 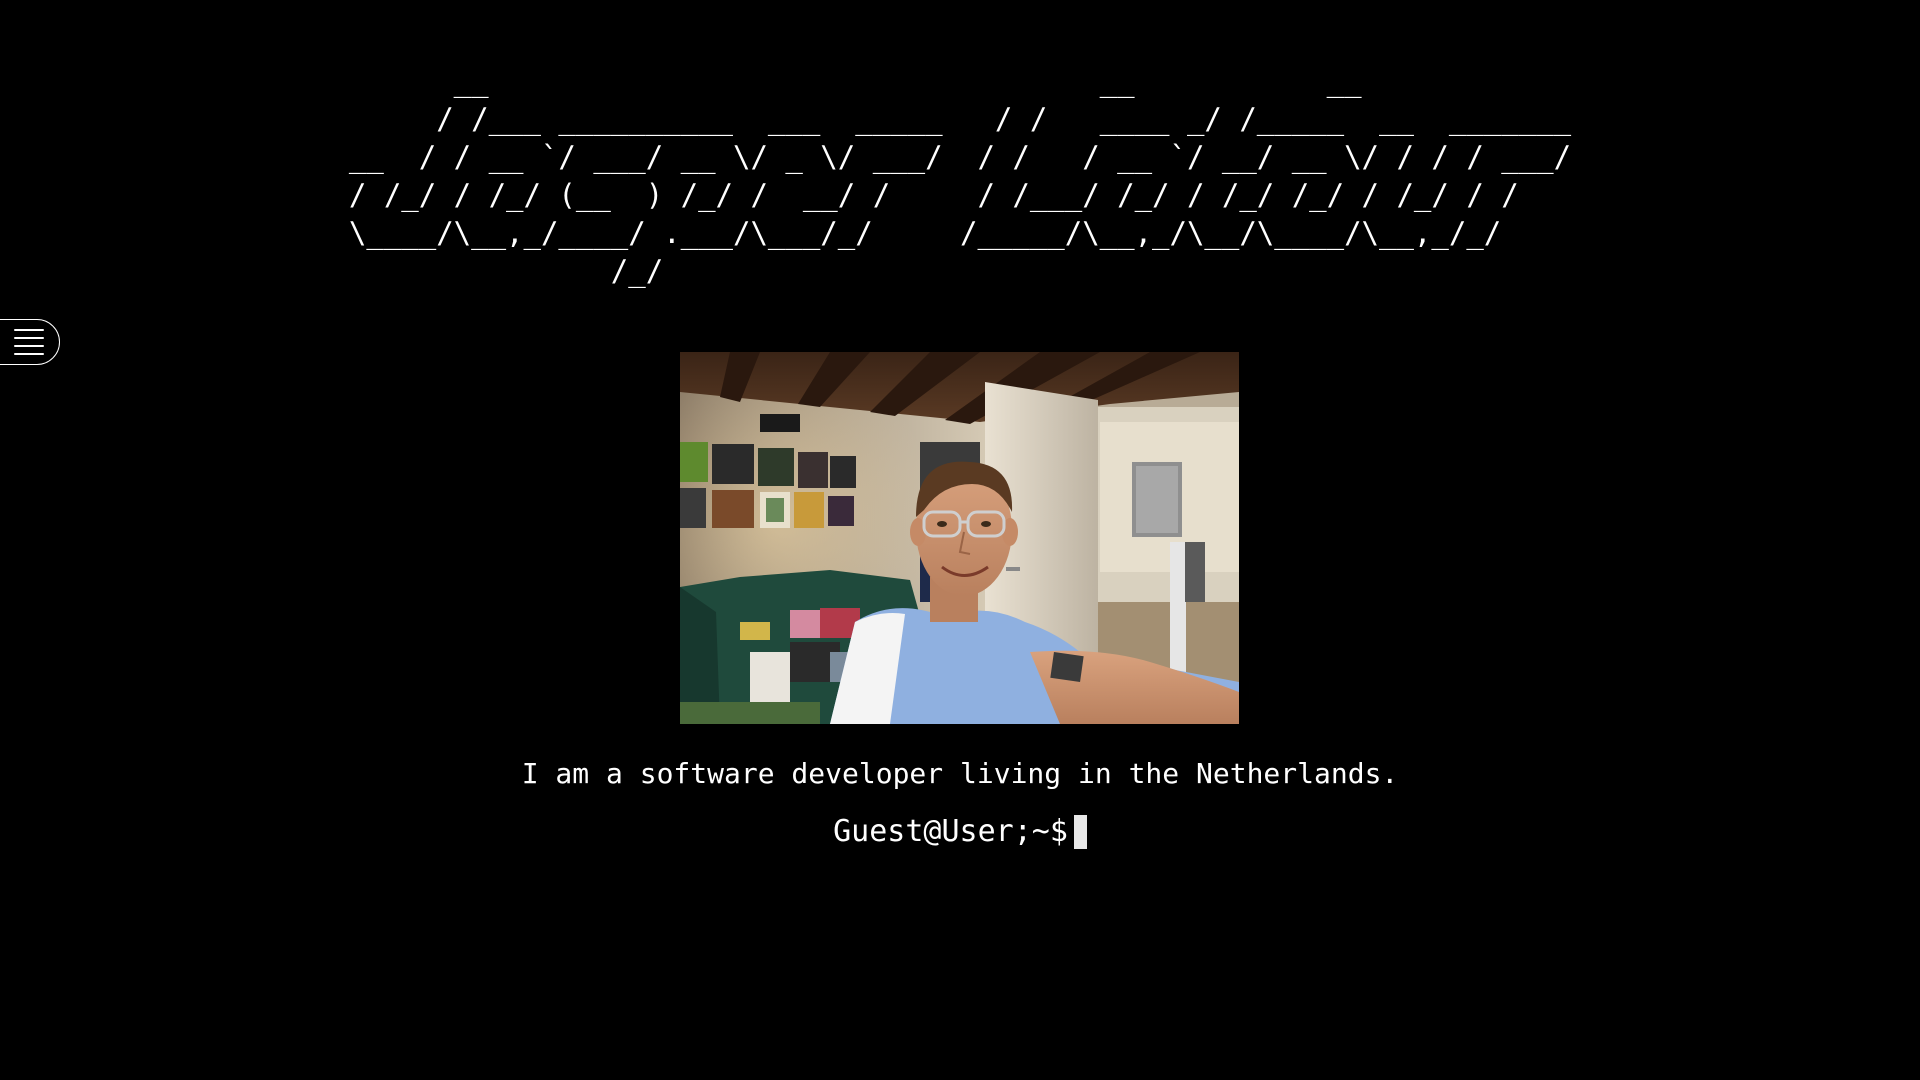 I want to click on profile-photo, so click(x=959, y=538).